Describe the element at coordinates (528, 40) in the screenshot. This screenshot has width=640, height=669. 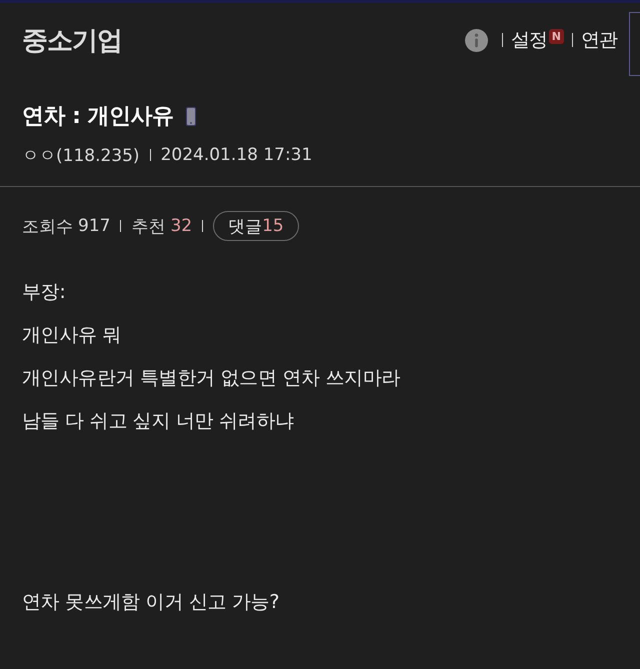
I see `menu-link: 설정` at that location.